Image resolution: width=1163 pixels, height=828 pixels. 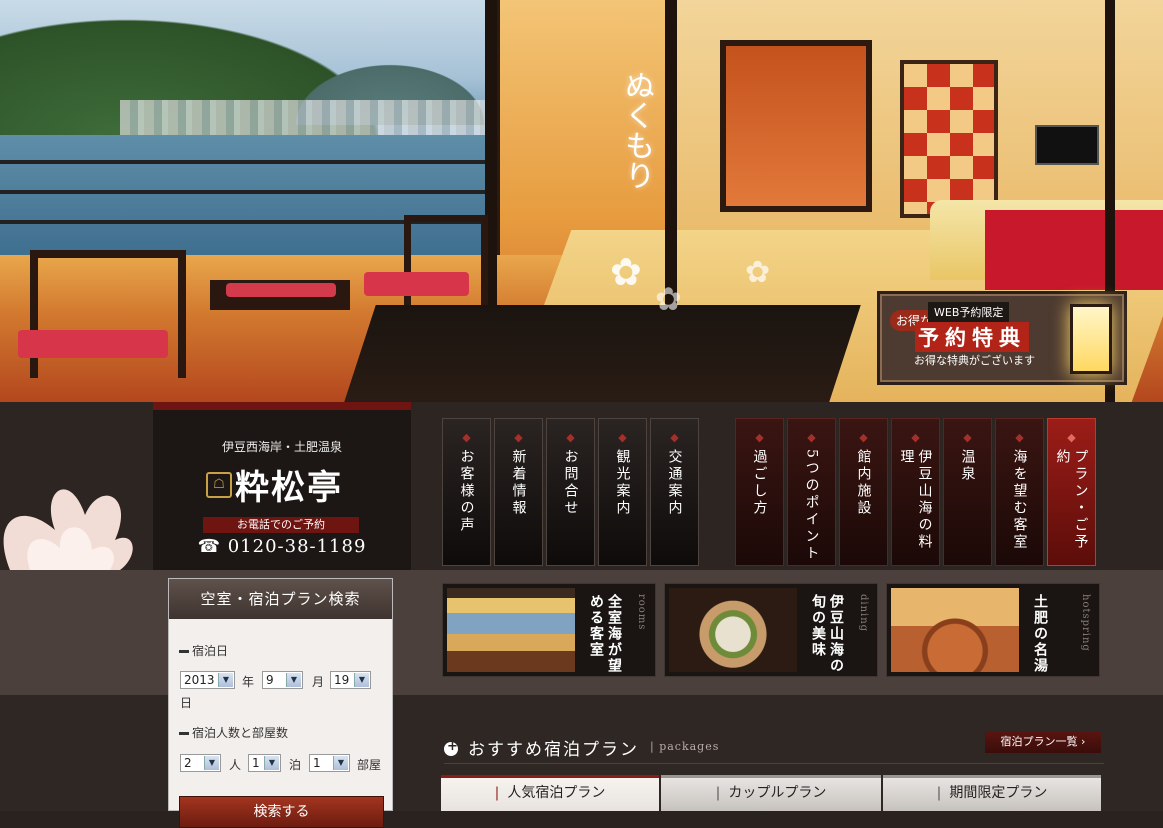 I want to click on nights-unit: 泊, so click(x=295, y=765).